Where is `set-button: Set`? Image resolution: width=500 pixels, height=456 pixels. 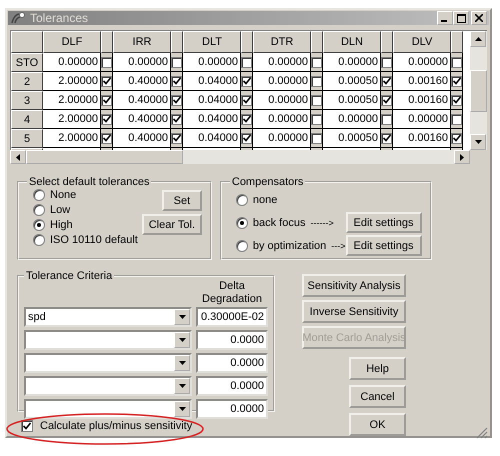
set-button: Set is located at coordinates (182, 200).